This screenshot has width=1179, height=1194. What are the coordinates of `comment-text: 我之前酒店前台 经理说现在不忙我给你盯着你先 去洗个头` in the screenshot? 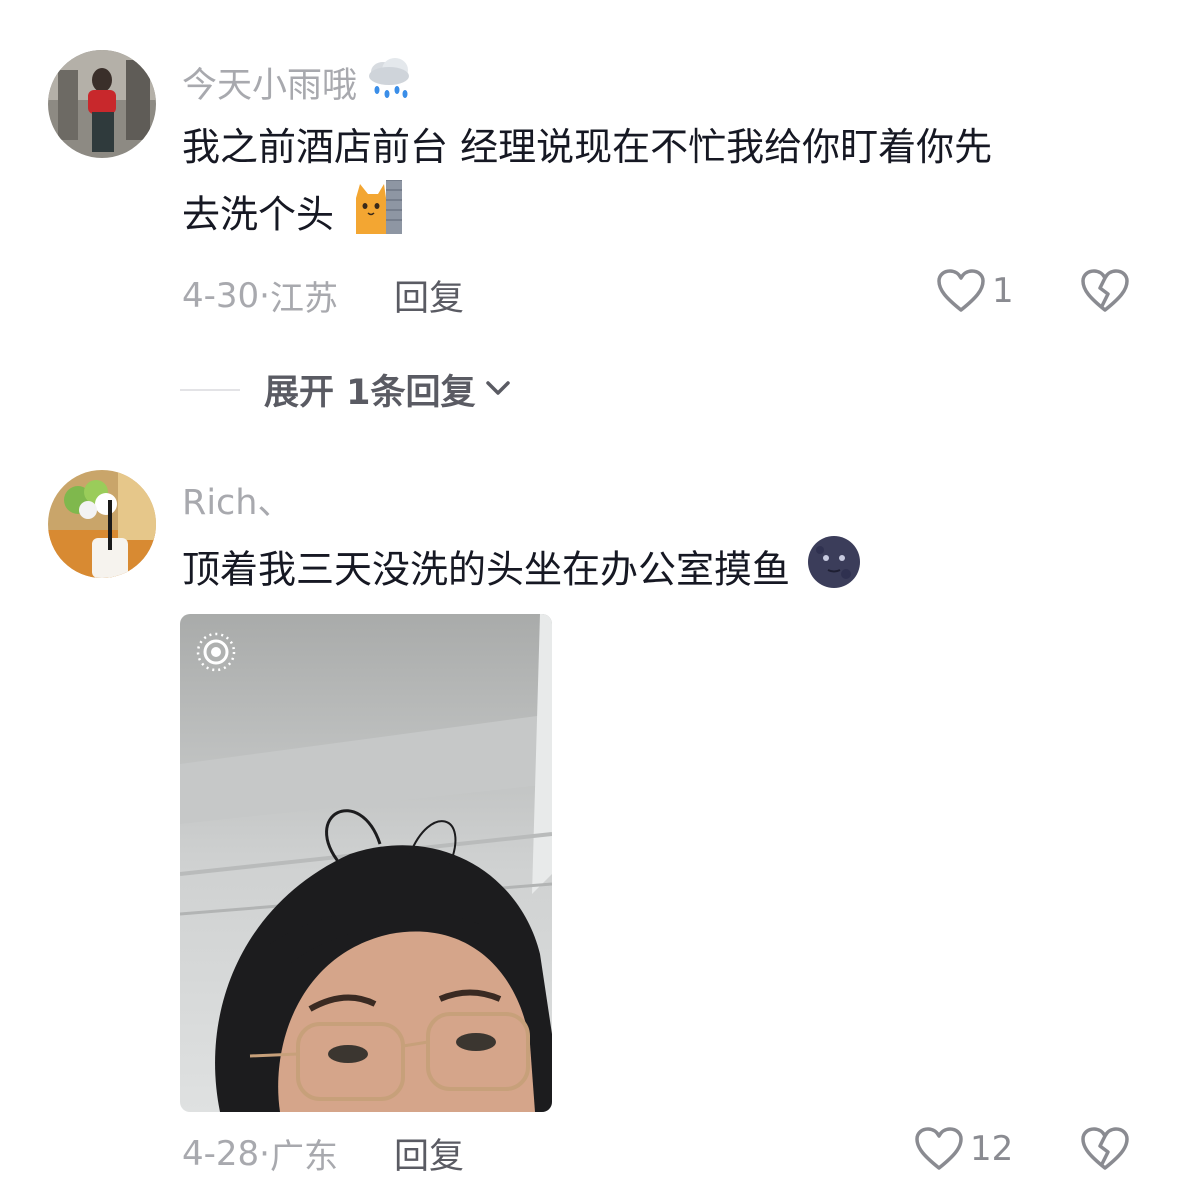 It's located at (657, 184).